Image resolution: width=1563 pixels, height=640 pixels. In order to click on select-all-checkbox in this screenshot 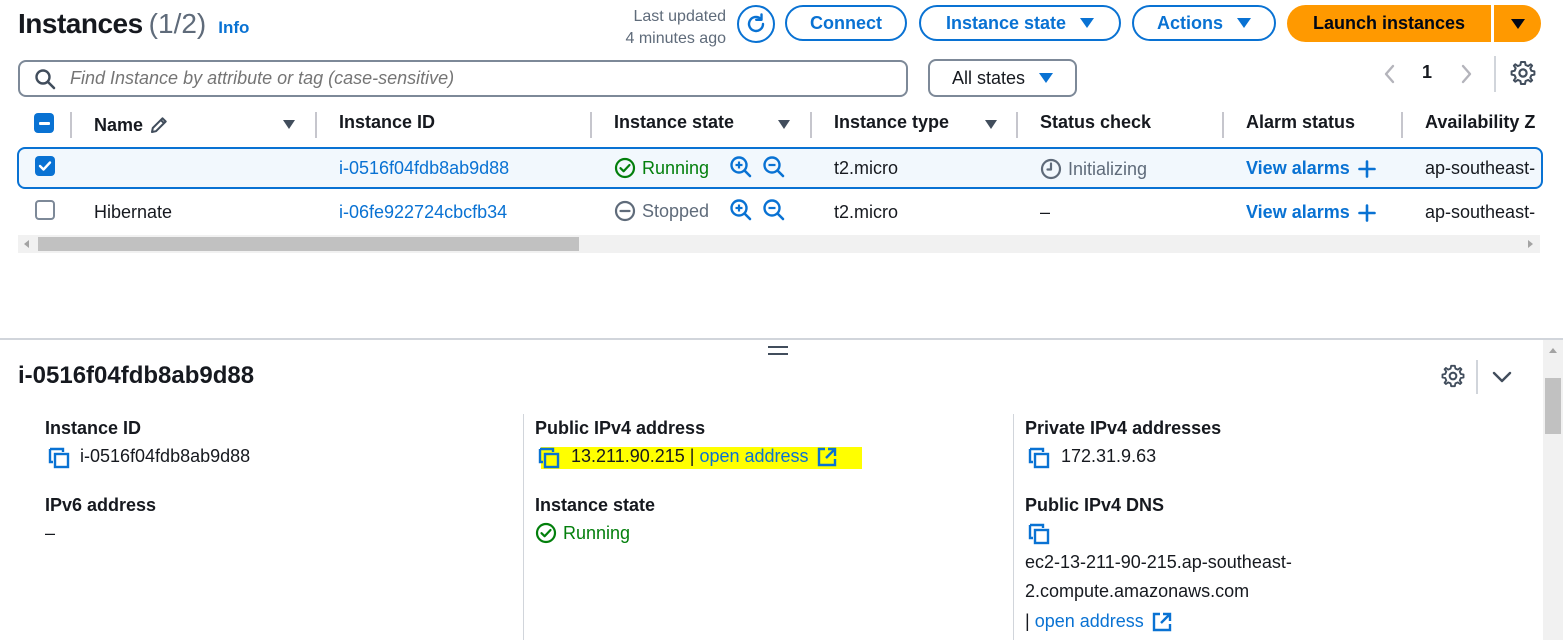, I will do `click(44, 123)`.